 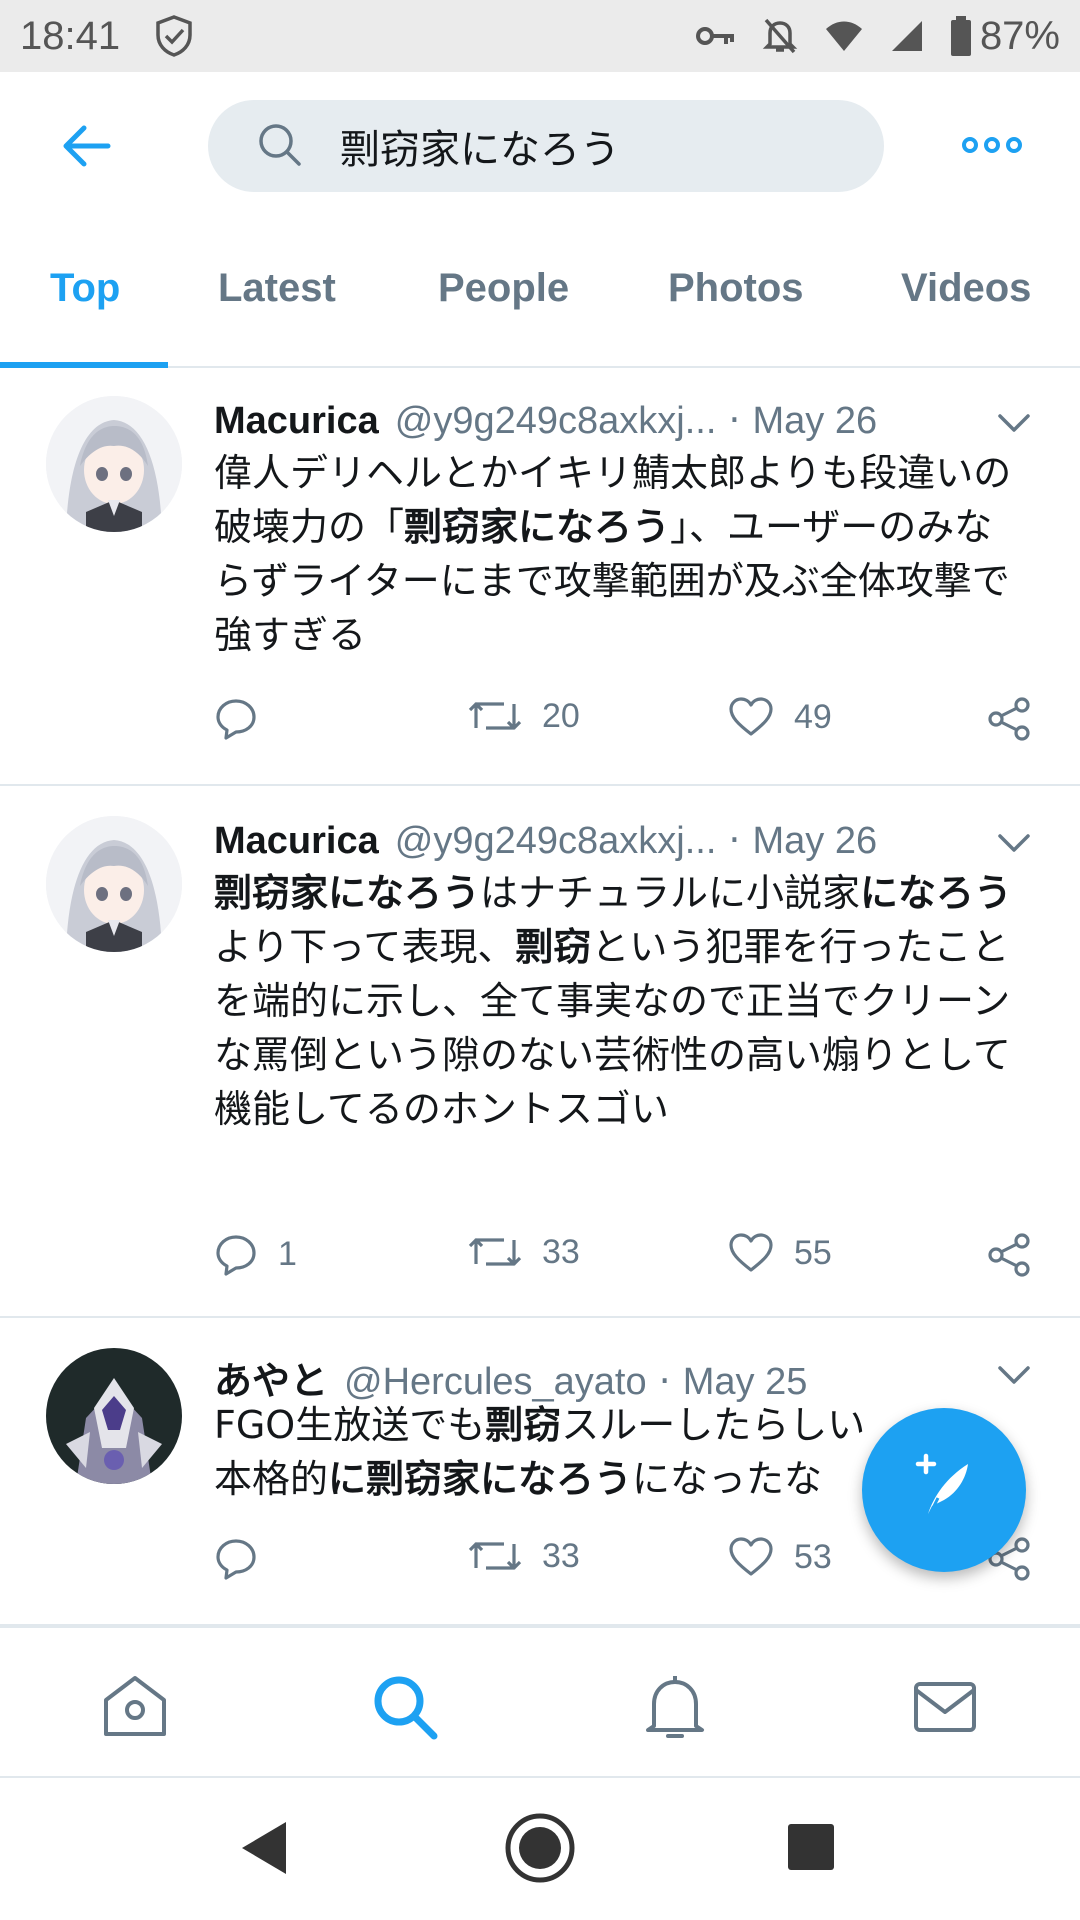 I want to click on display-name: あやと, so click(x=271, y=1377).